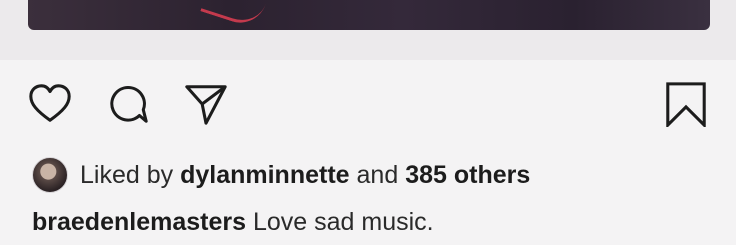 The image size is (736, 245). I want to click on likes-others-link: 385 others, so click(467, 175).